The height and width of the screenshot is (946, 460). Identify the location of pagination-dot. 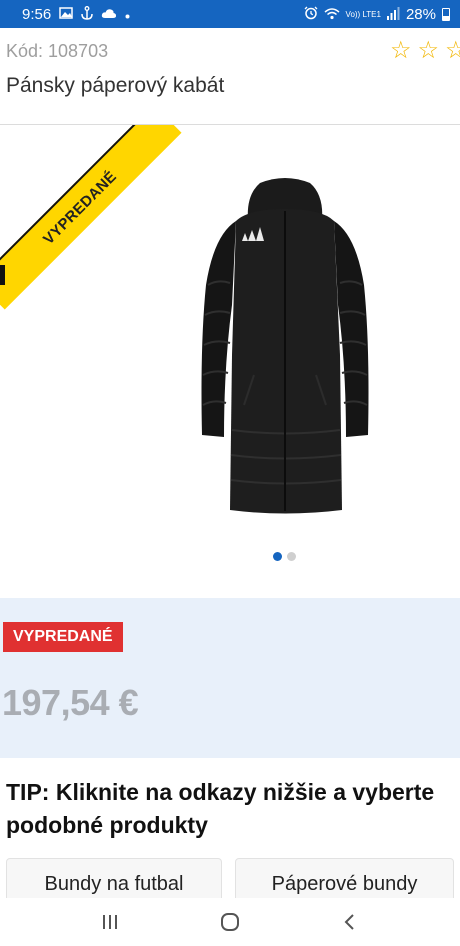
(291, 556).